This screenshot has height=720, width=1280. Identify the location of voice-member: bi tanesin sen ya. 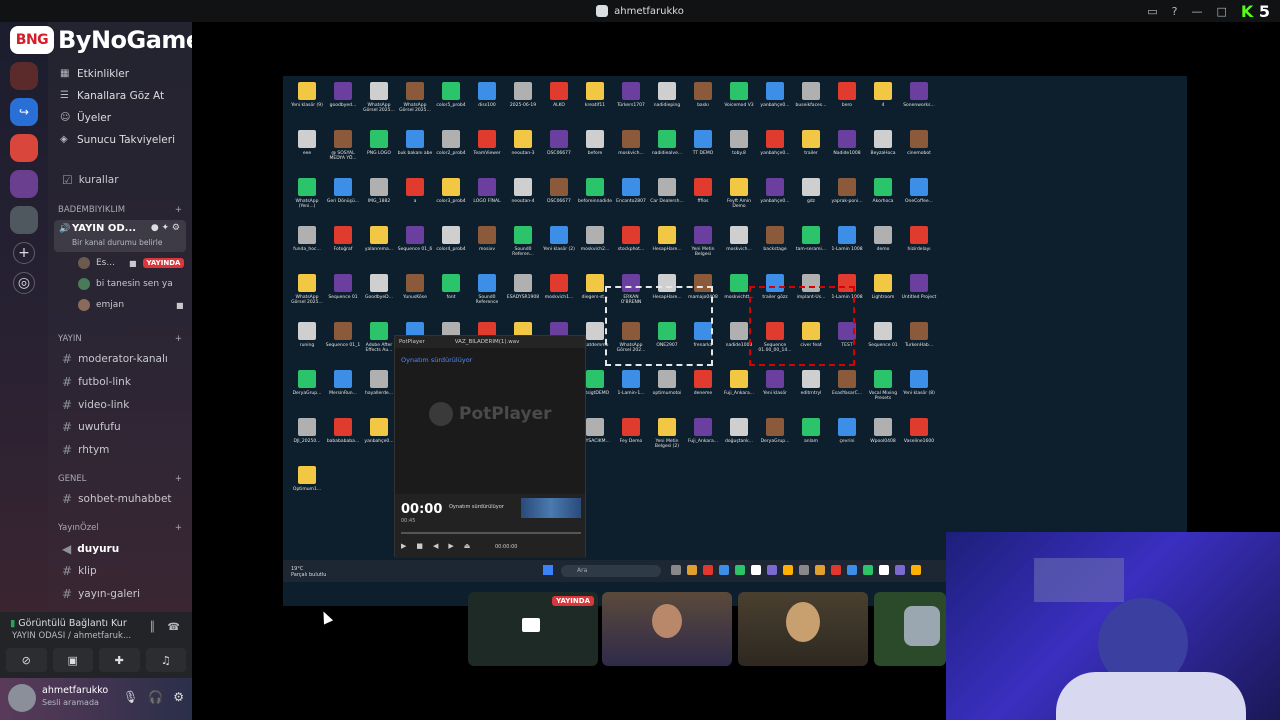
(125, 284).